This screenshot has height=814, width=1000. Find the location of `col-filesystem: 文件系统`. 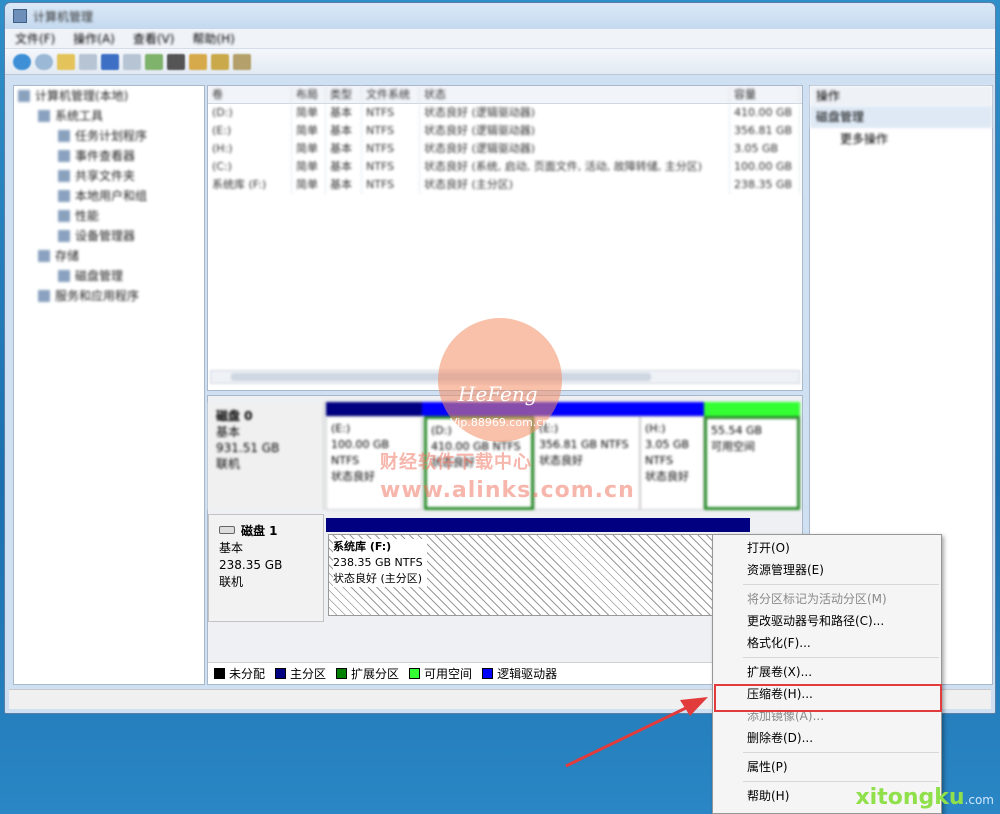

col-filesystem: 文件系统 is located at coordinates (391, 94).